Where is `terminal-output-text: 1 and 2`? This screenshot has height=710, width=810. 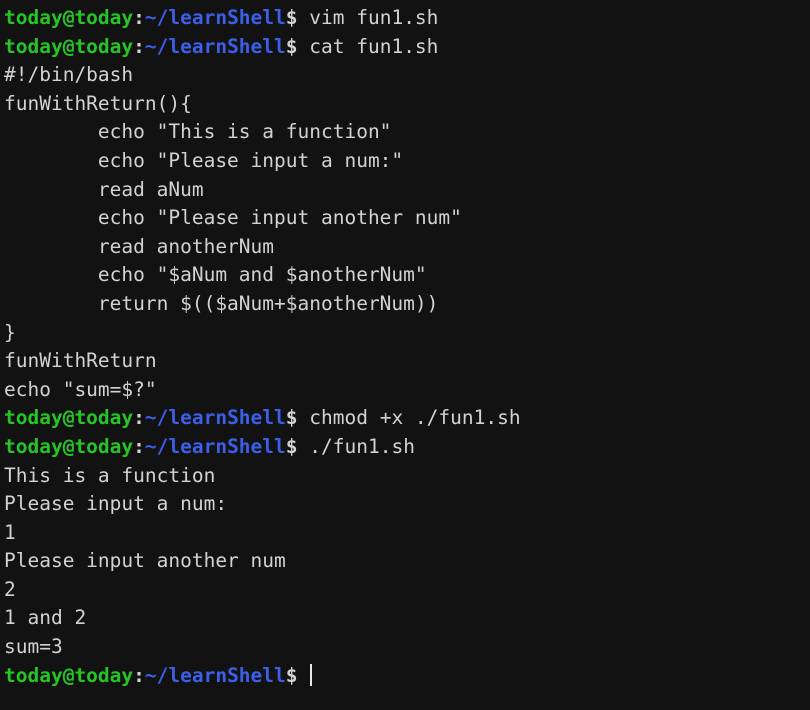 terminal-output-text: 1 and 2 is located at coordinates (45, 618).